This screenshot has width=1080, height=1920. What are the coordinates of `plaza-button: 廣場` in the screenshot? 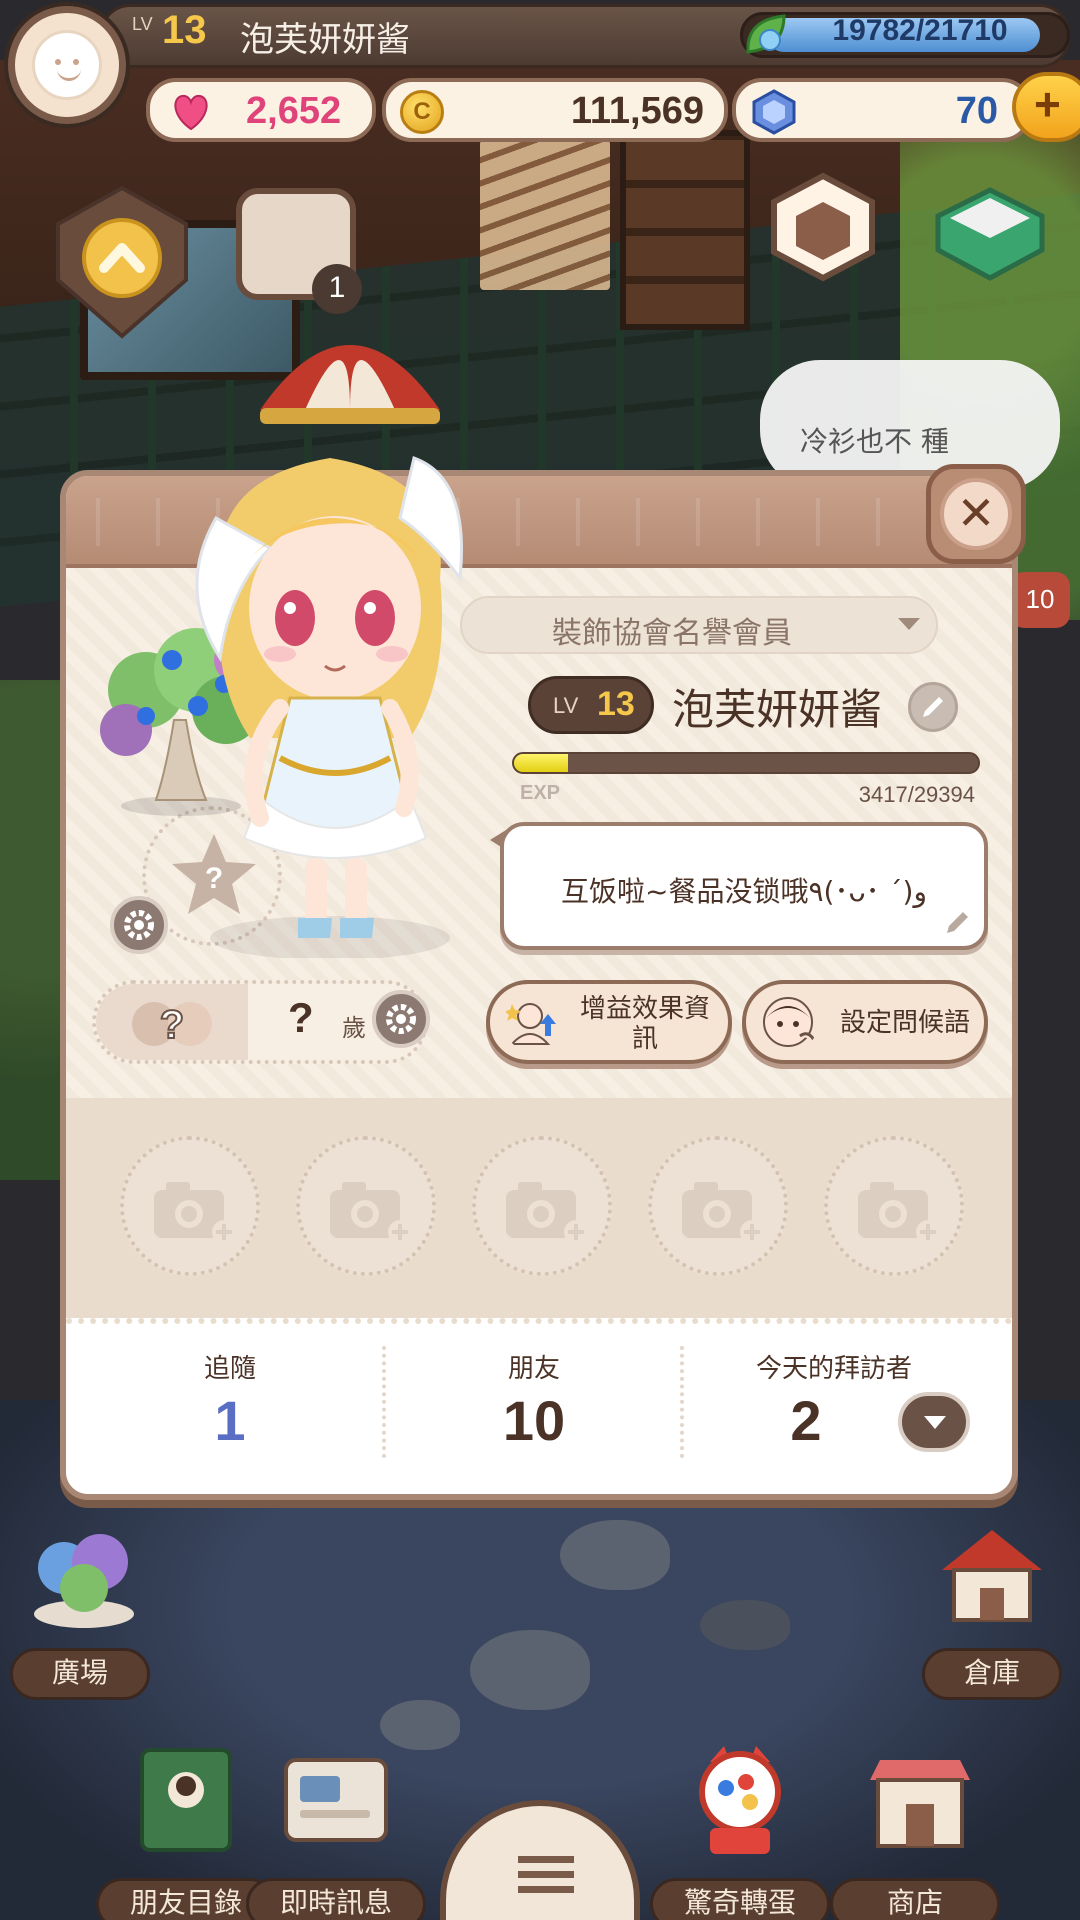 It's located at (80, 1605).